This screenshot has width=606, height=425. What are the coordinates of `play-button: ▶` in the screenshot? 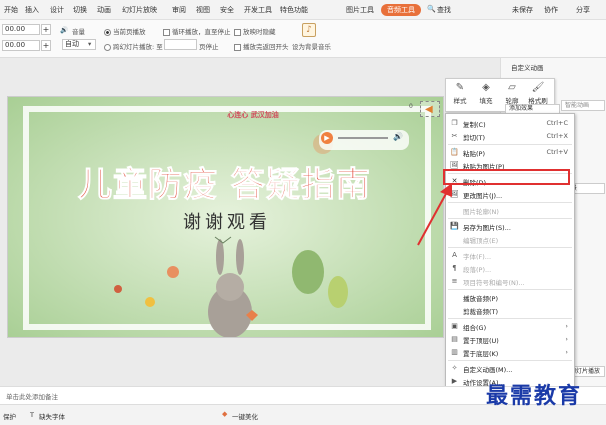 It's located at (327, 138).